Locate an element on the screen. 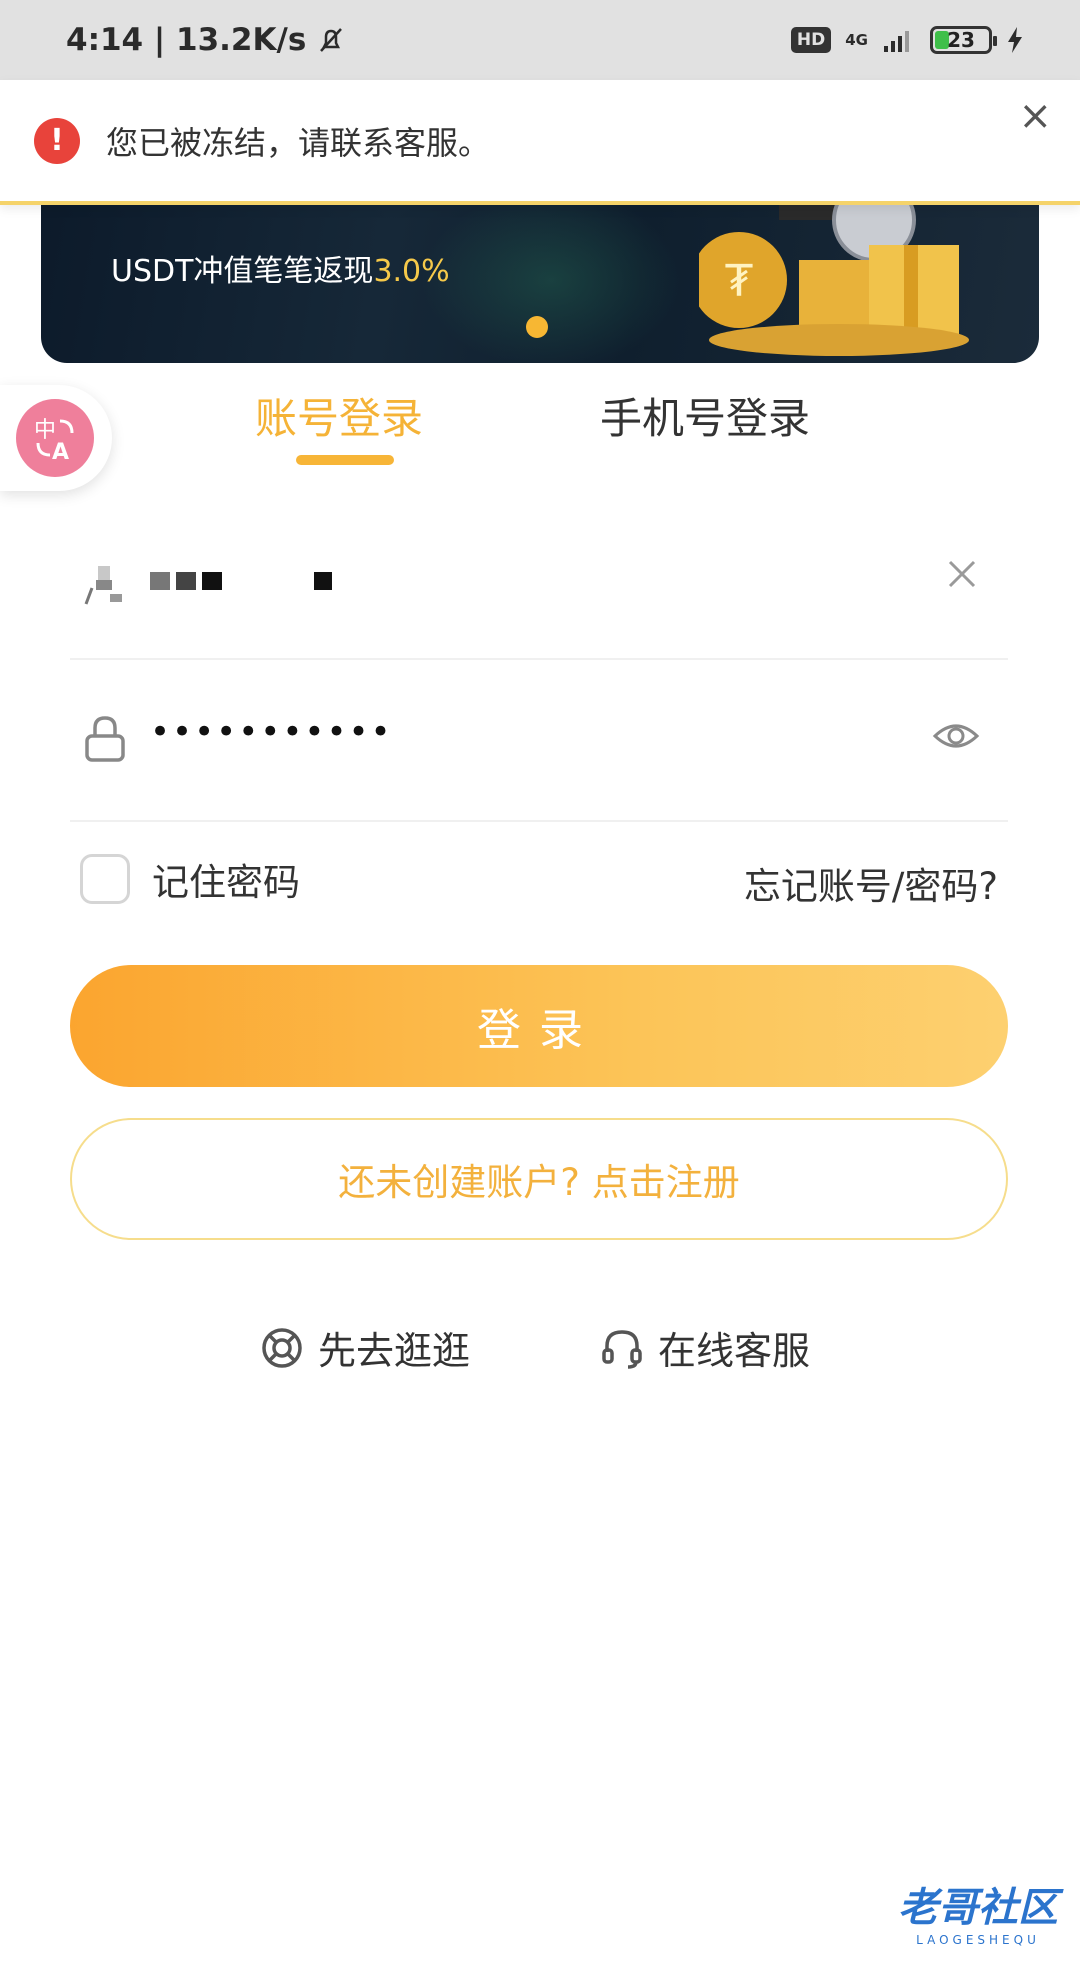 The image size is (1080, 1967). remember-checkbox is located at coordinates (105, 879).